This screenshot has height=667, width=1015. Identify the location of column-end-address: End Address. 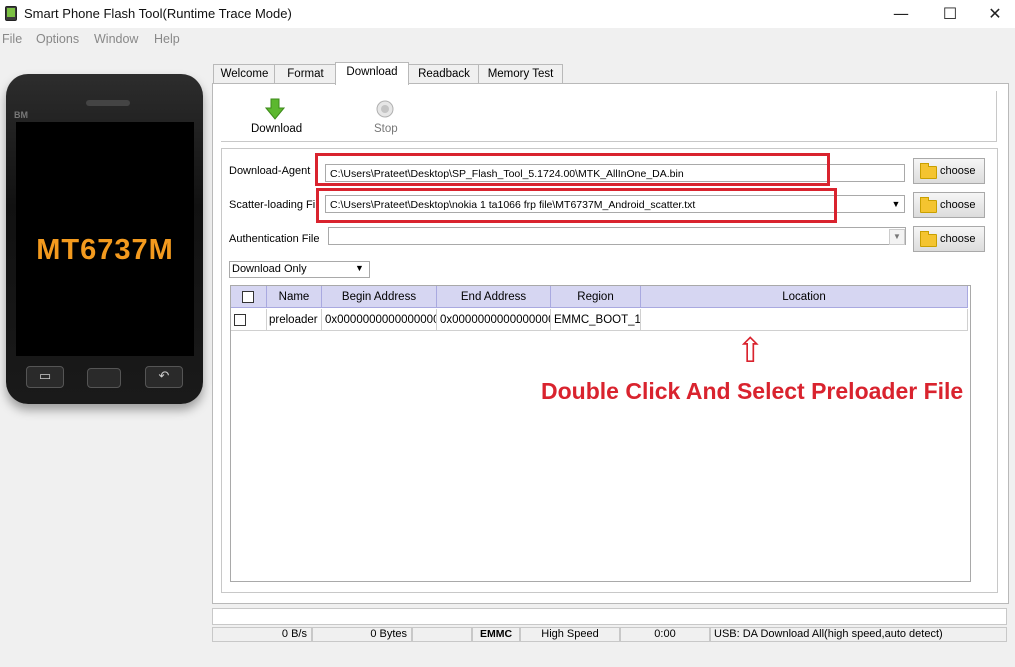
(494, 297).